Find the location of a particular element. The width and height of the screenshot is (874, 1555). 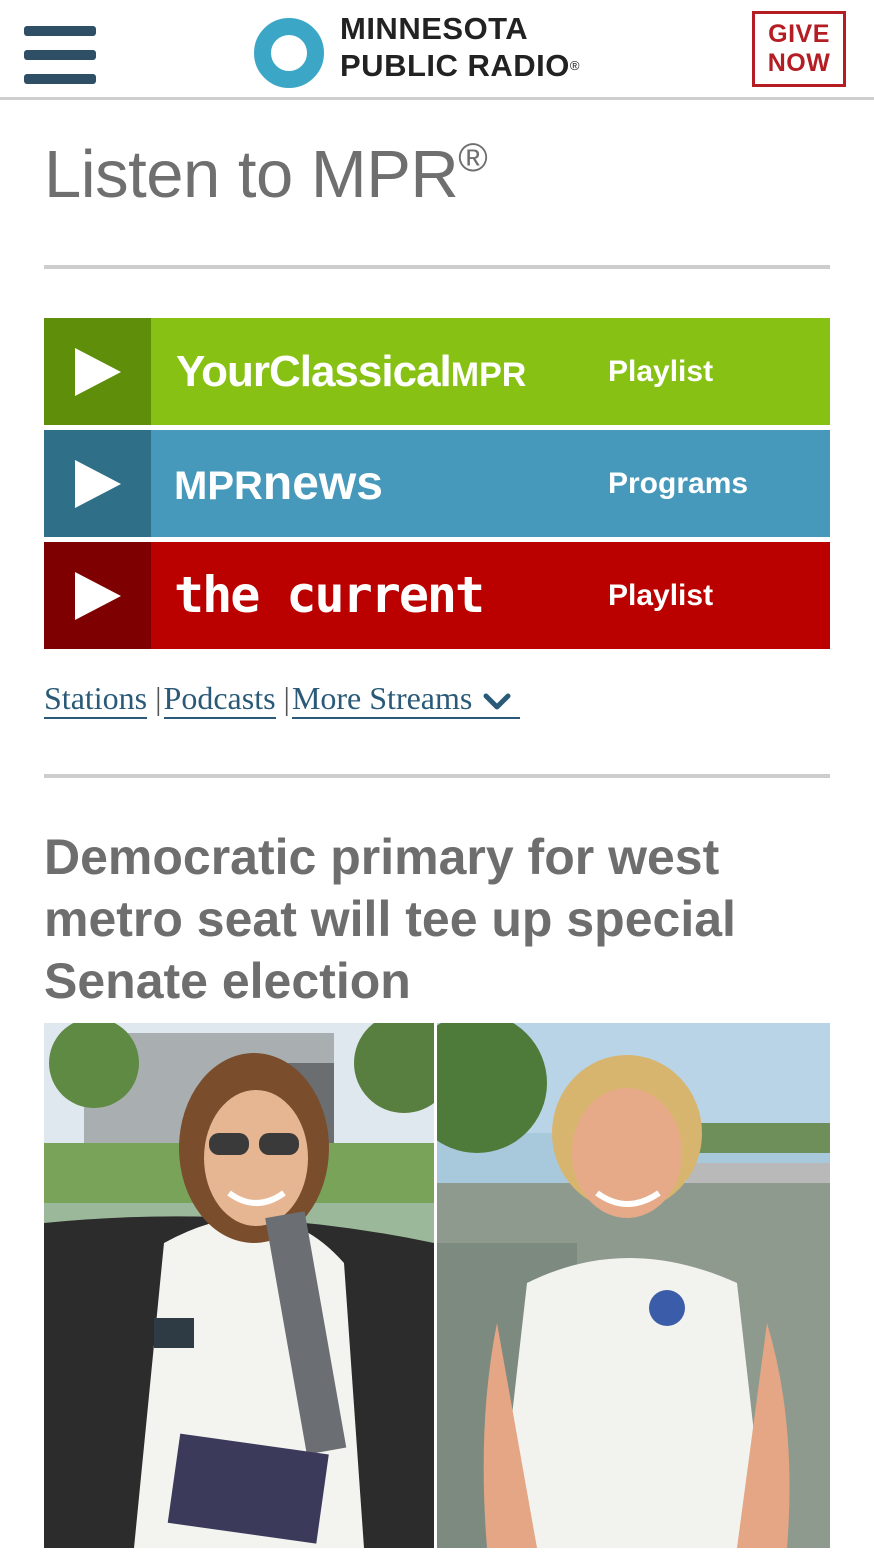

give-now-button: GIVE NOW is located at coordinates (799, 49).